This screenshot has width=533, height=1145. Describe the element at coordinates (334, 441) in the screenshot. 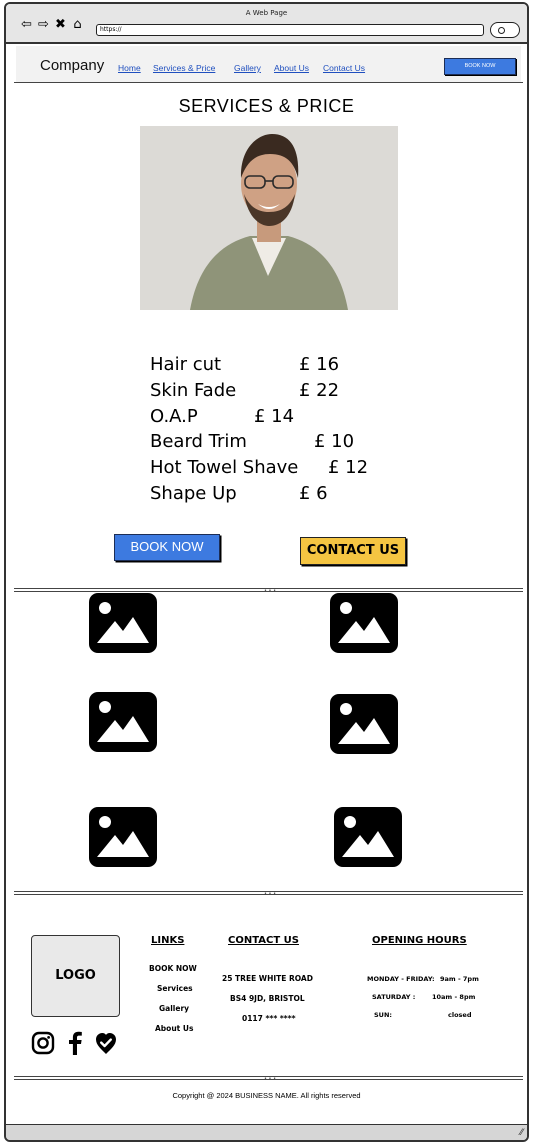

I see `service-price: £ 10` at that location.